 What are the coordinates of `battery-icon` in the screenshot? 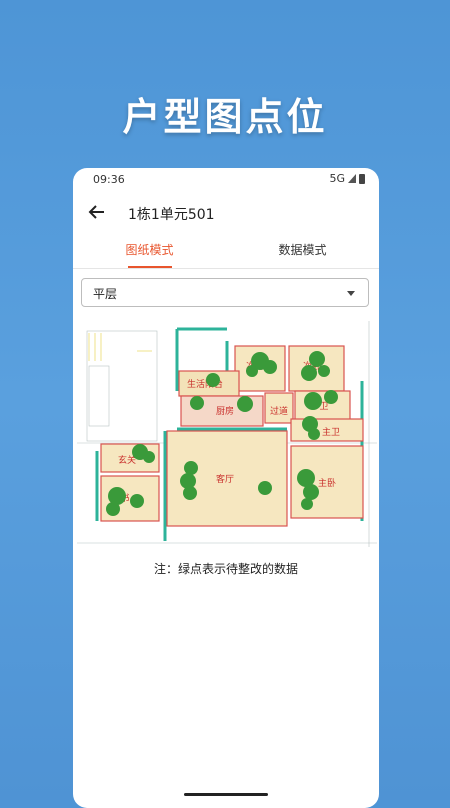 It's located at (362, 178).